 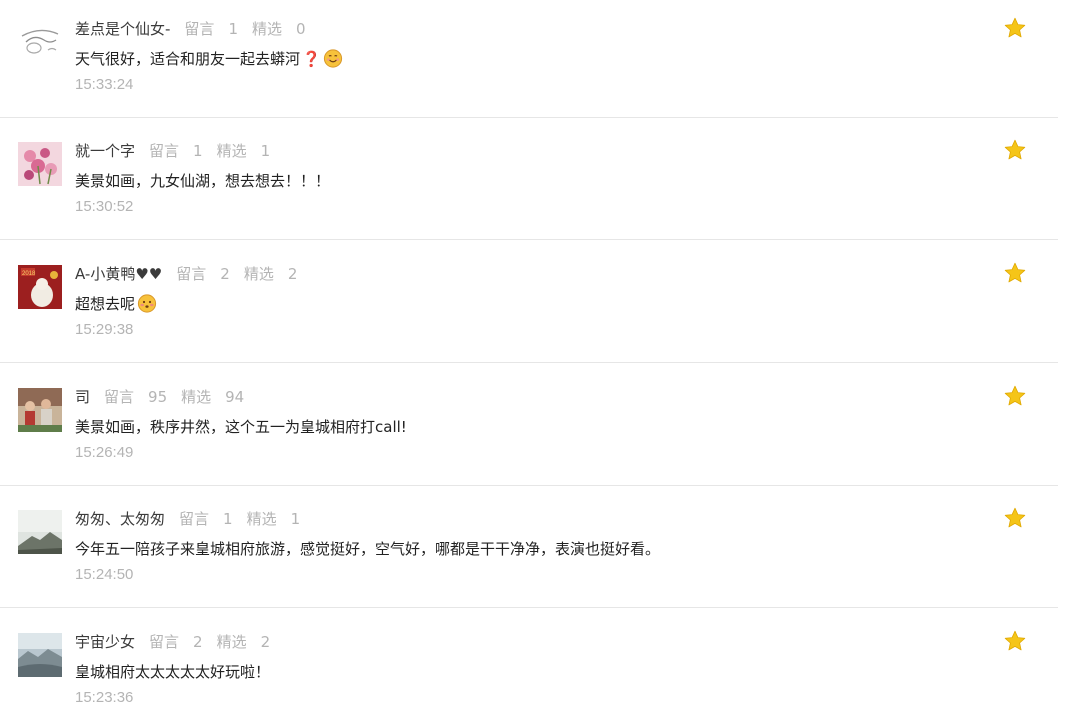 What do you see at coordinates (311, 59) in the screenshot?
I see `question-mark-icon: ❓` at bounding box center [311, 59].